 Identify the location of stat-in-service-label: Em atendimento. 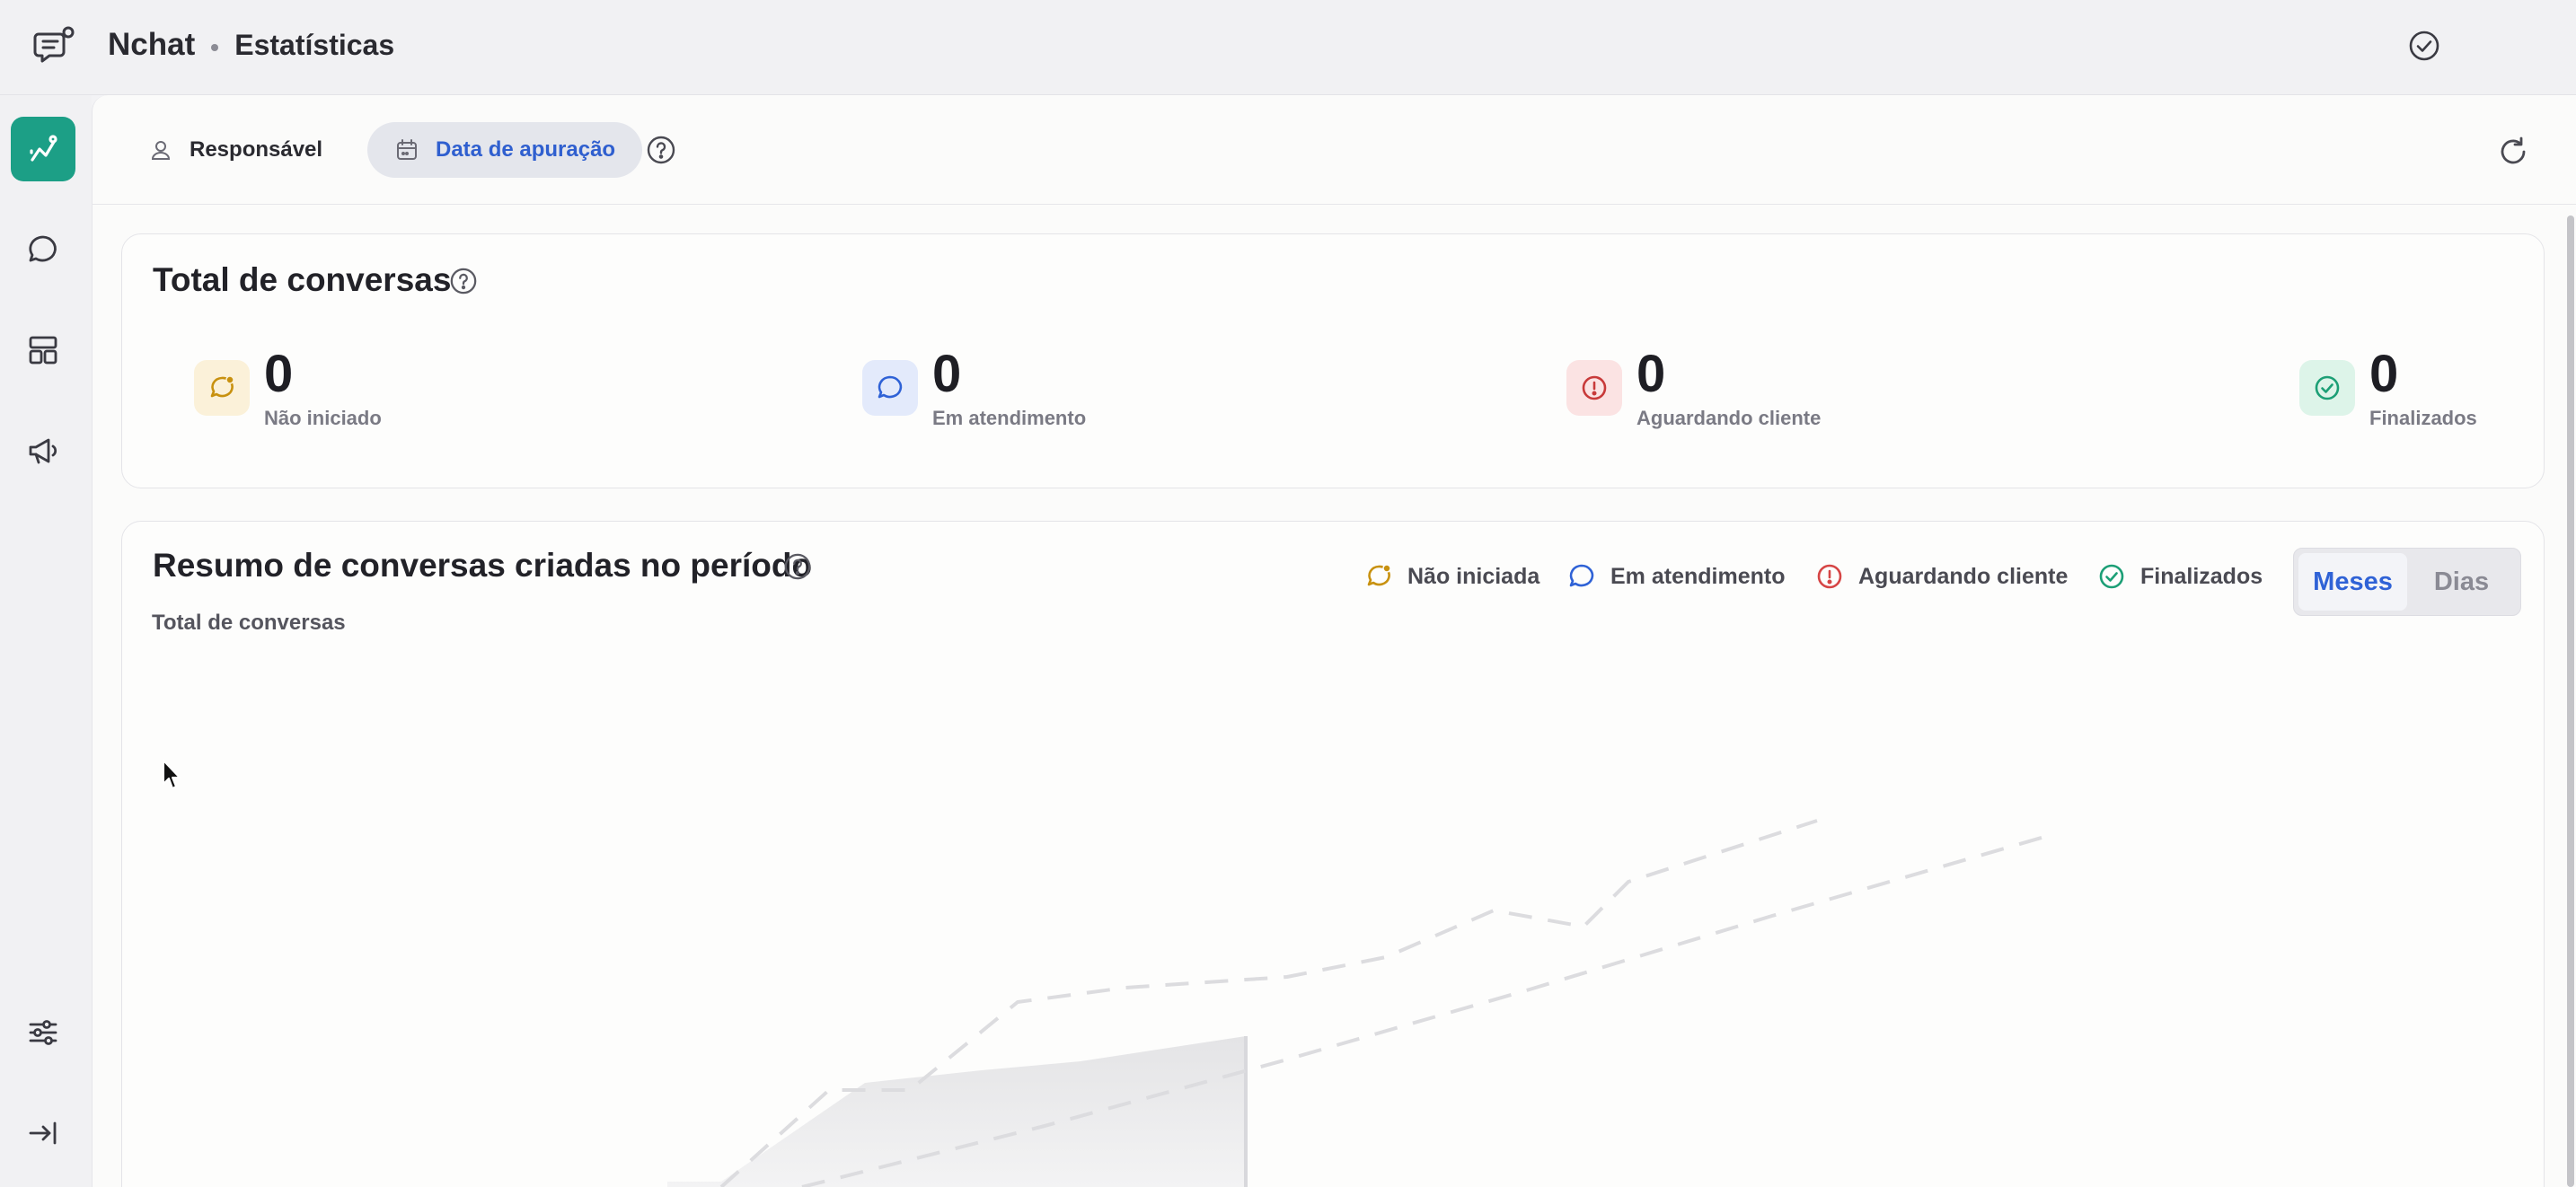
(1009, 418).